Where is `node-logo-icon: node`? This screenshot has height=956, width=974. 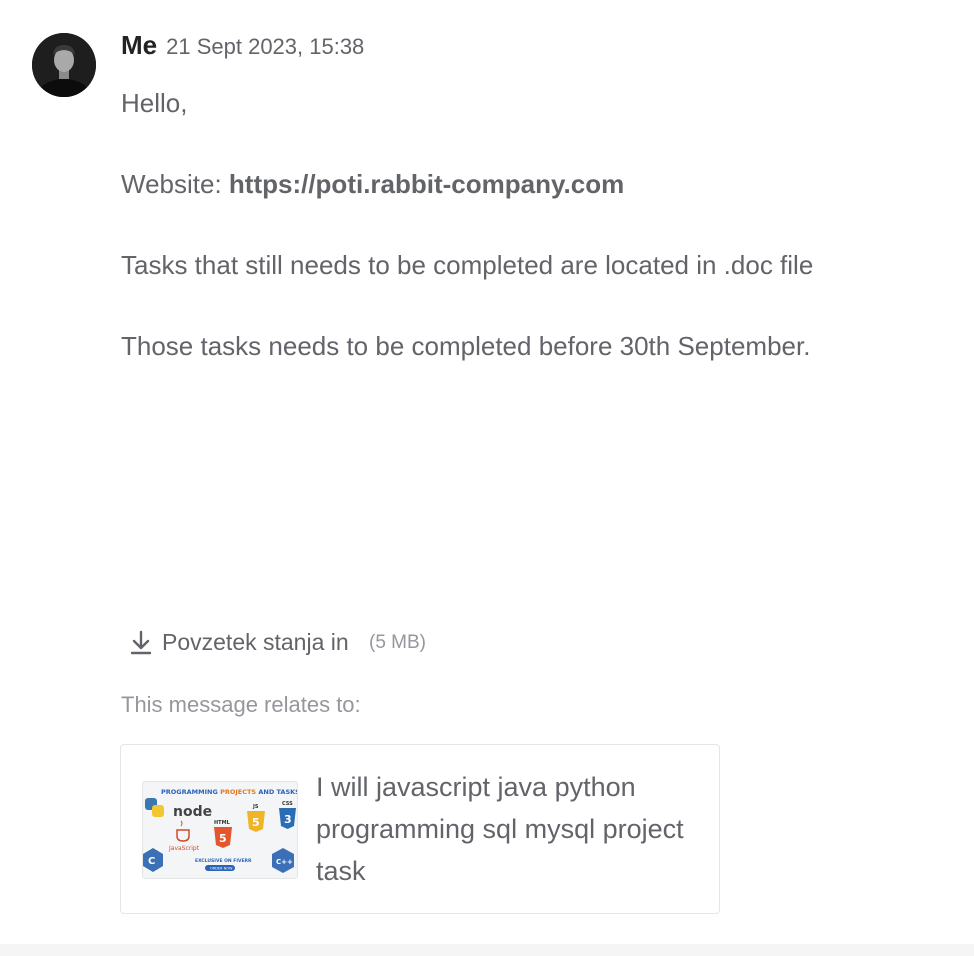 node-logo-icon: node is located at coordinates (192, 812).